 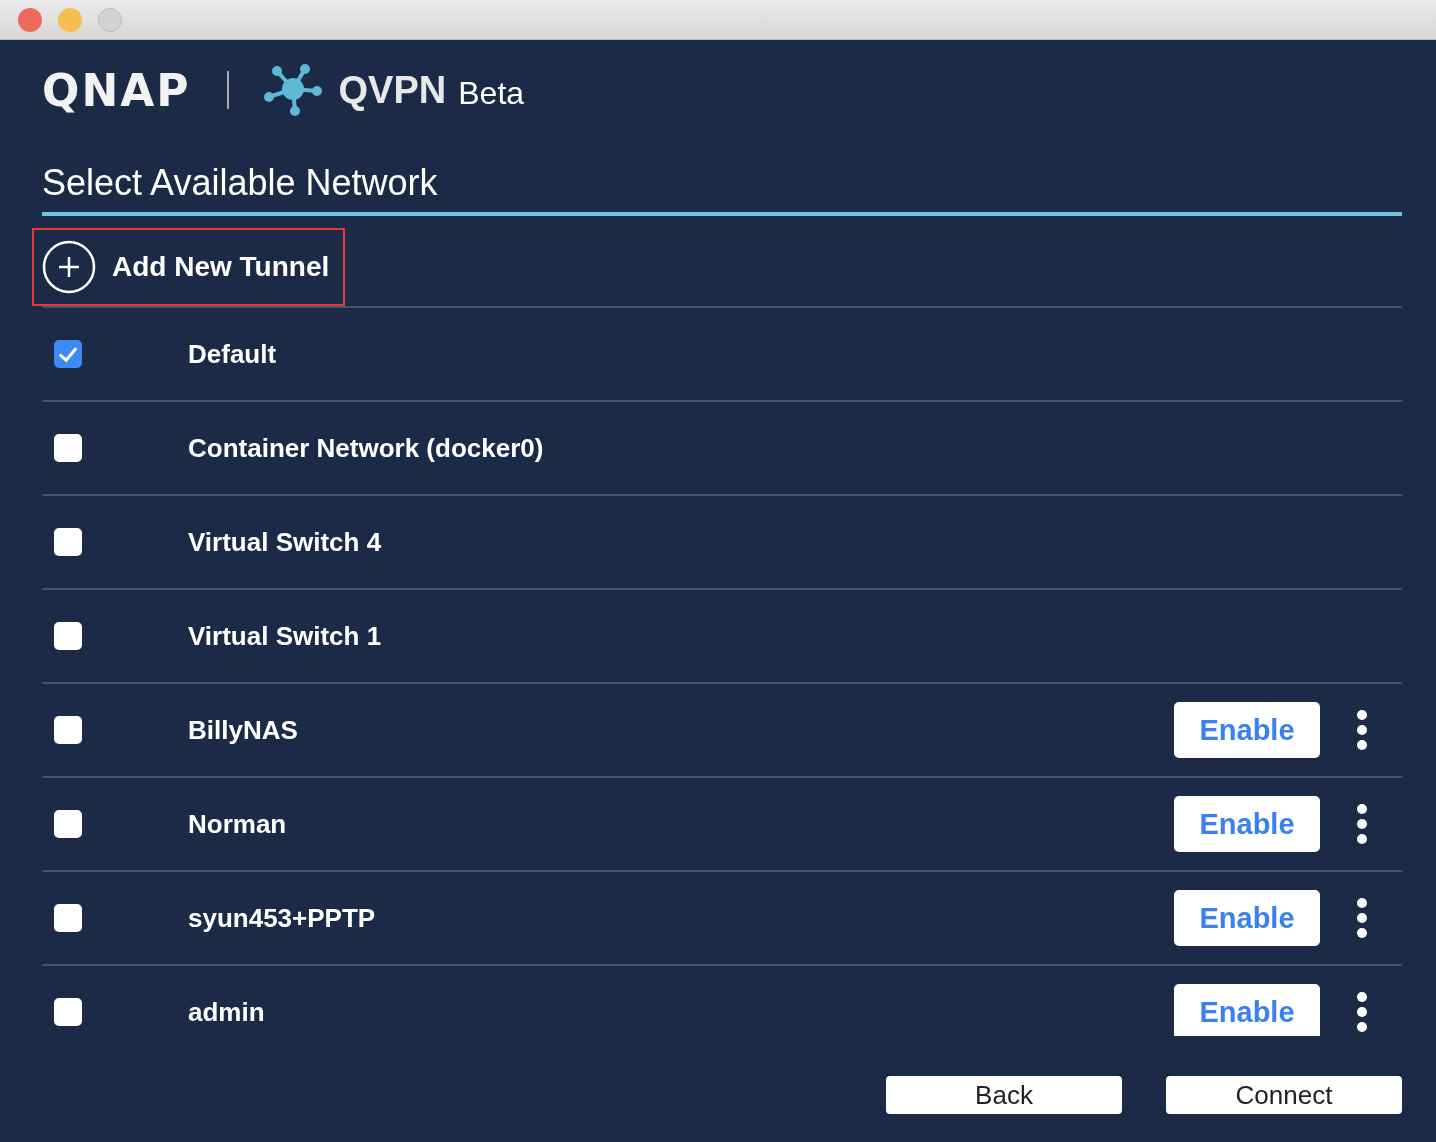 I want to click on network-name: Default, so click(x=233, y=354).